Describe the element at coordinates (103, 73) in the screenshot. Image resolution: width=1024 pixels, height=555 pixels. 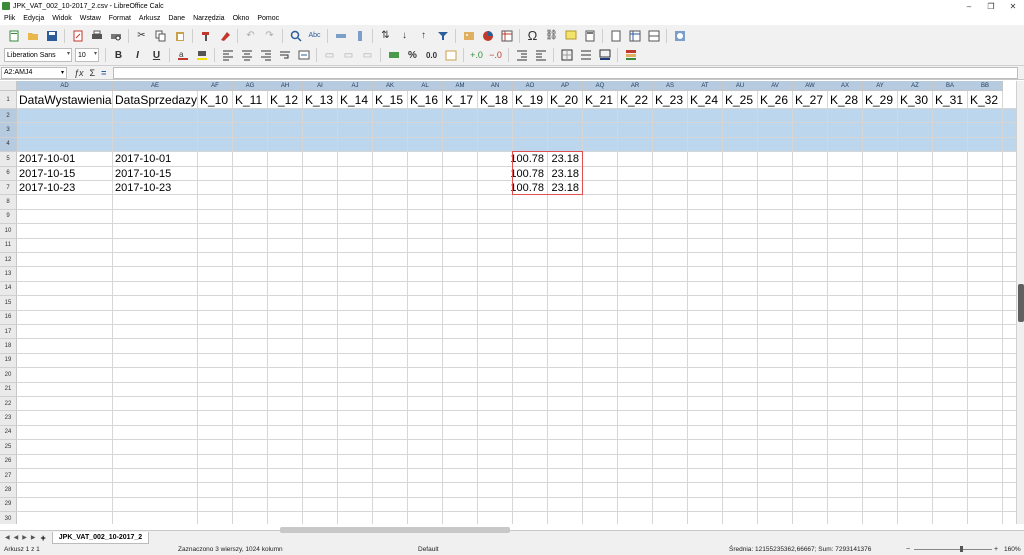
I see `formula-equals-icon: =` at that location.